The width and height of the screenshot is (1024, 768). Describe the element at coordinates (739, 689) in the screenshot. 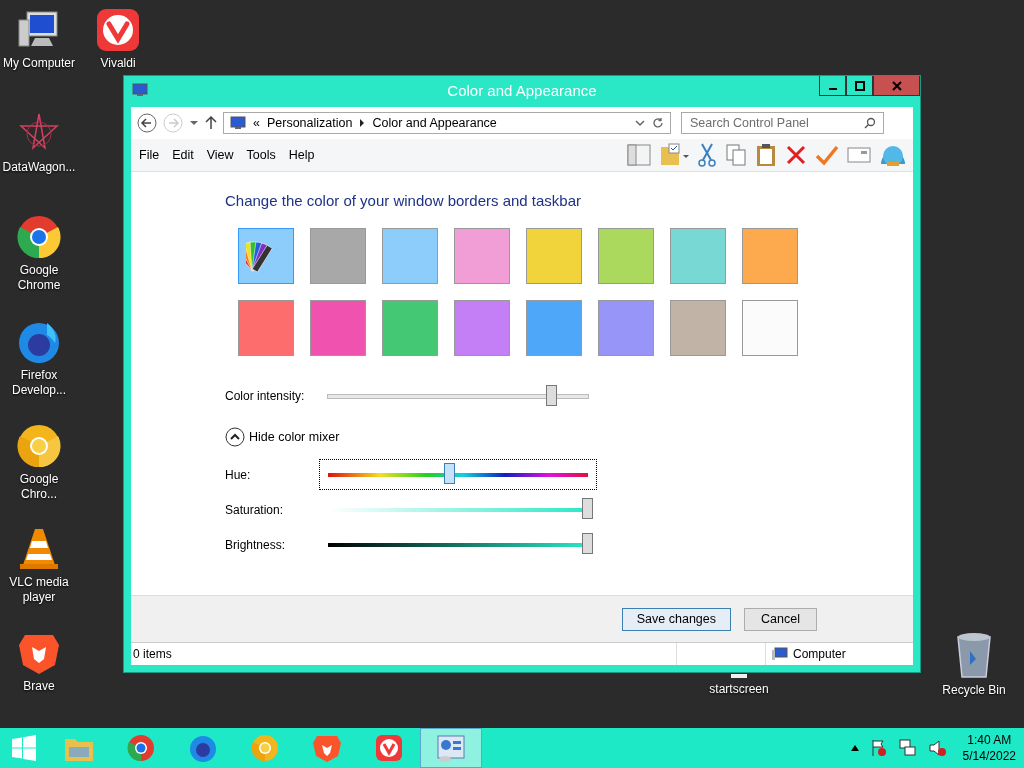

I see `desktop-icon-label: startscreen` at that location.